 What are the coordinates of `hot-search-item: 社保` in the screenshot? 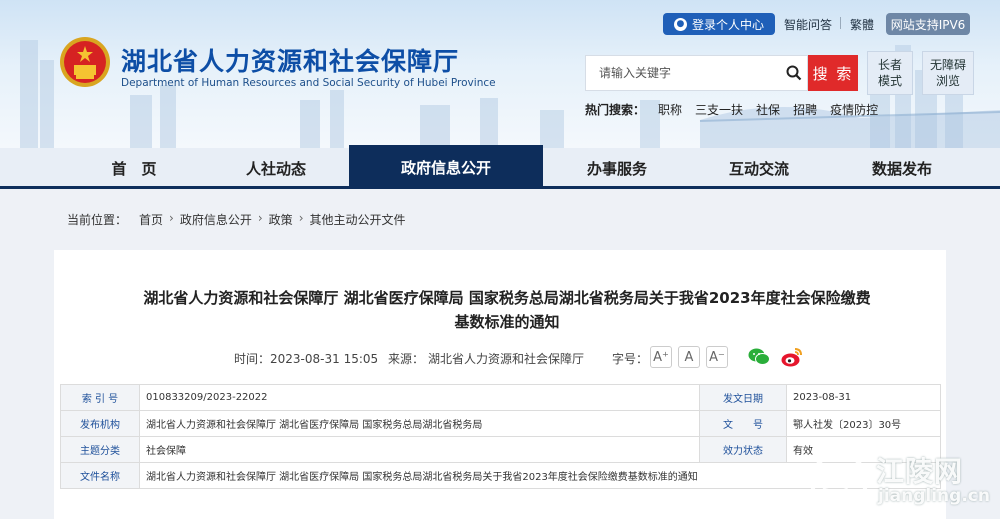 It's located at (768, 109).